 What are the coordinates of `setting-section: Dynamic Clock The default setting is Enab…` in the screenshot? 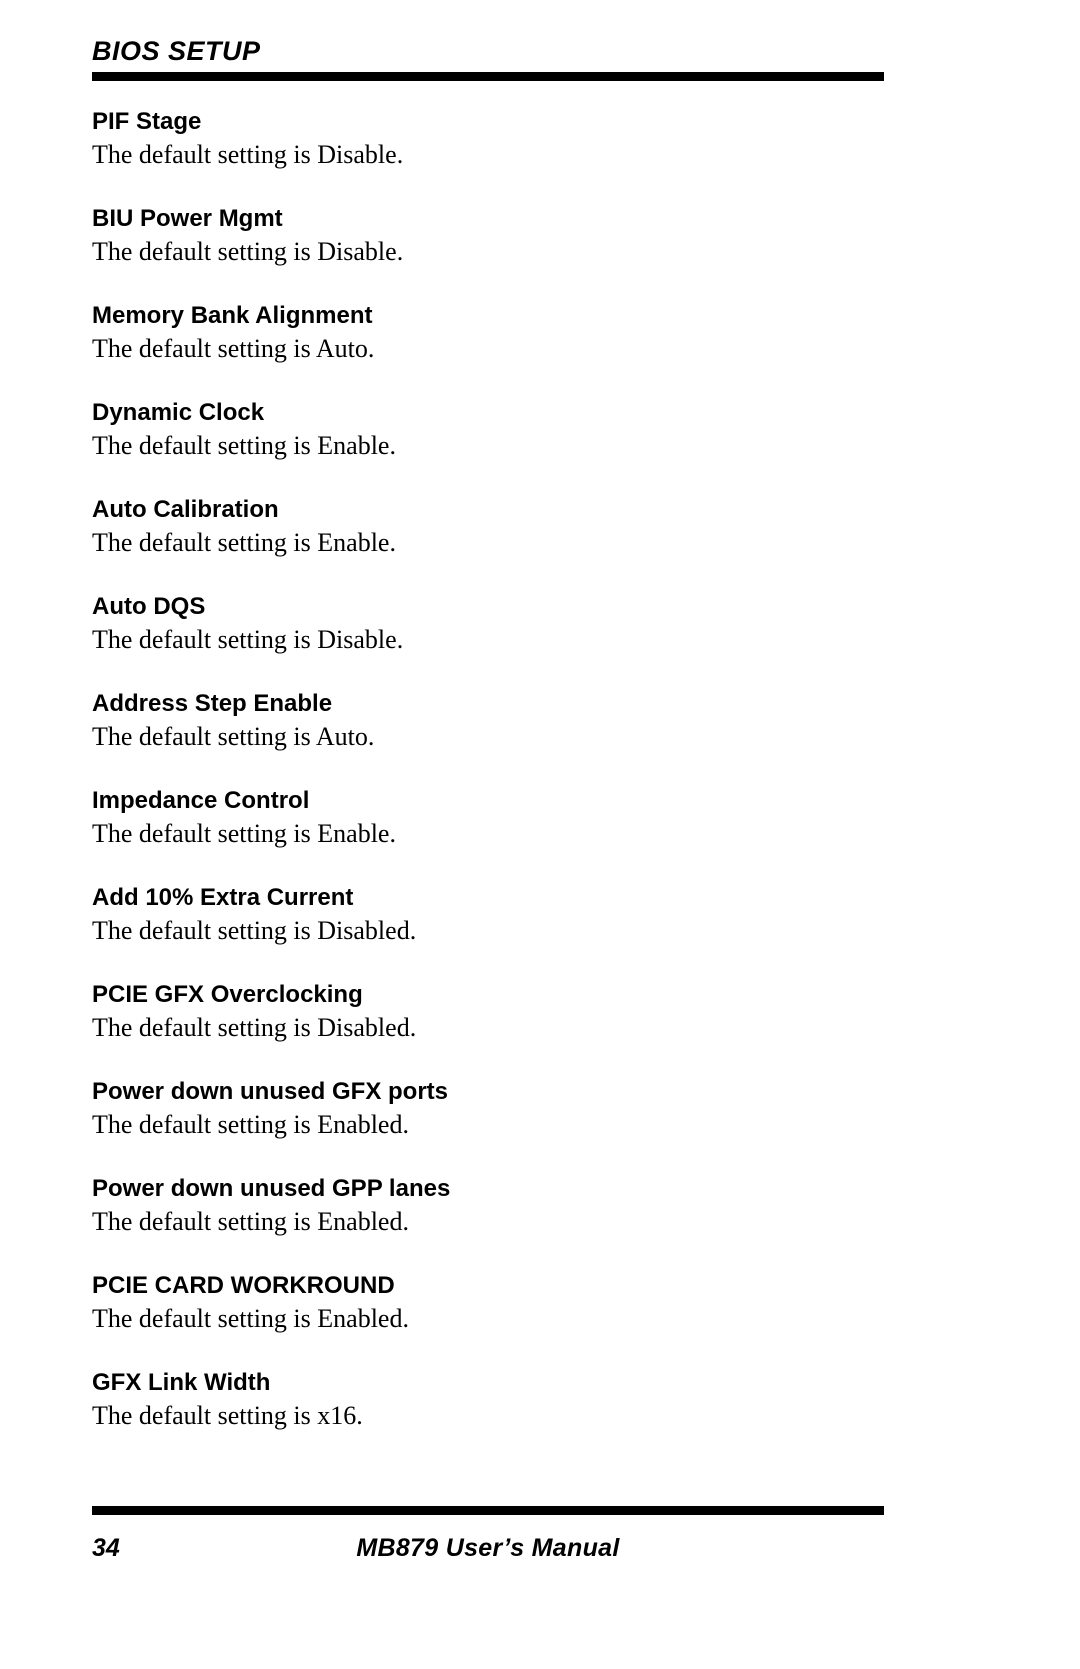 It's located at (522, 429).